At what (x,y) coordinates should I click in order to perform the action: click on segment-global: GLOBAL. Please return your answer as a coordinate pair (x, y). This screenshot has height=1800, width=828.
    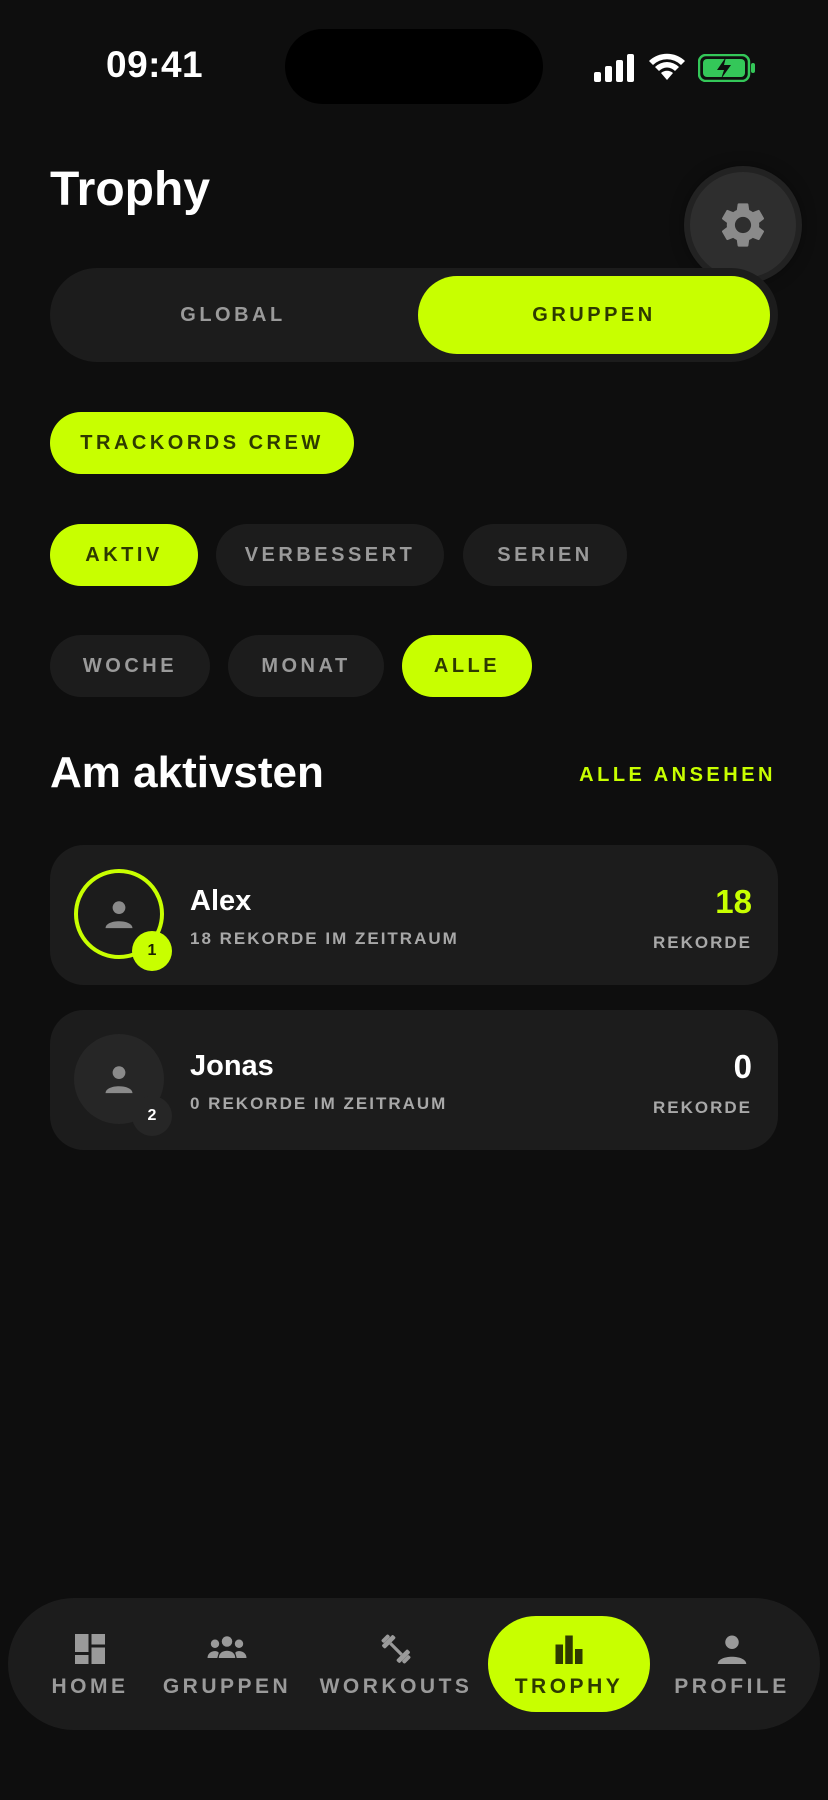
    Looking at the image, I should click on (233, 315).